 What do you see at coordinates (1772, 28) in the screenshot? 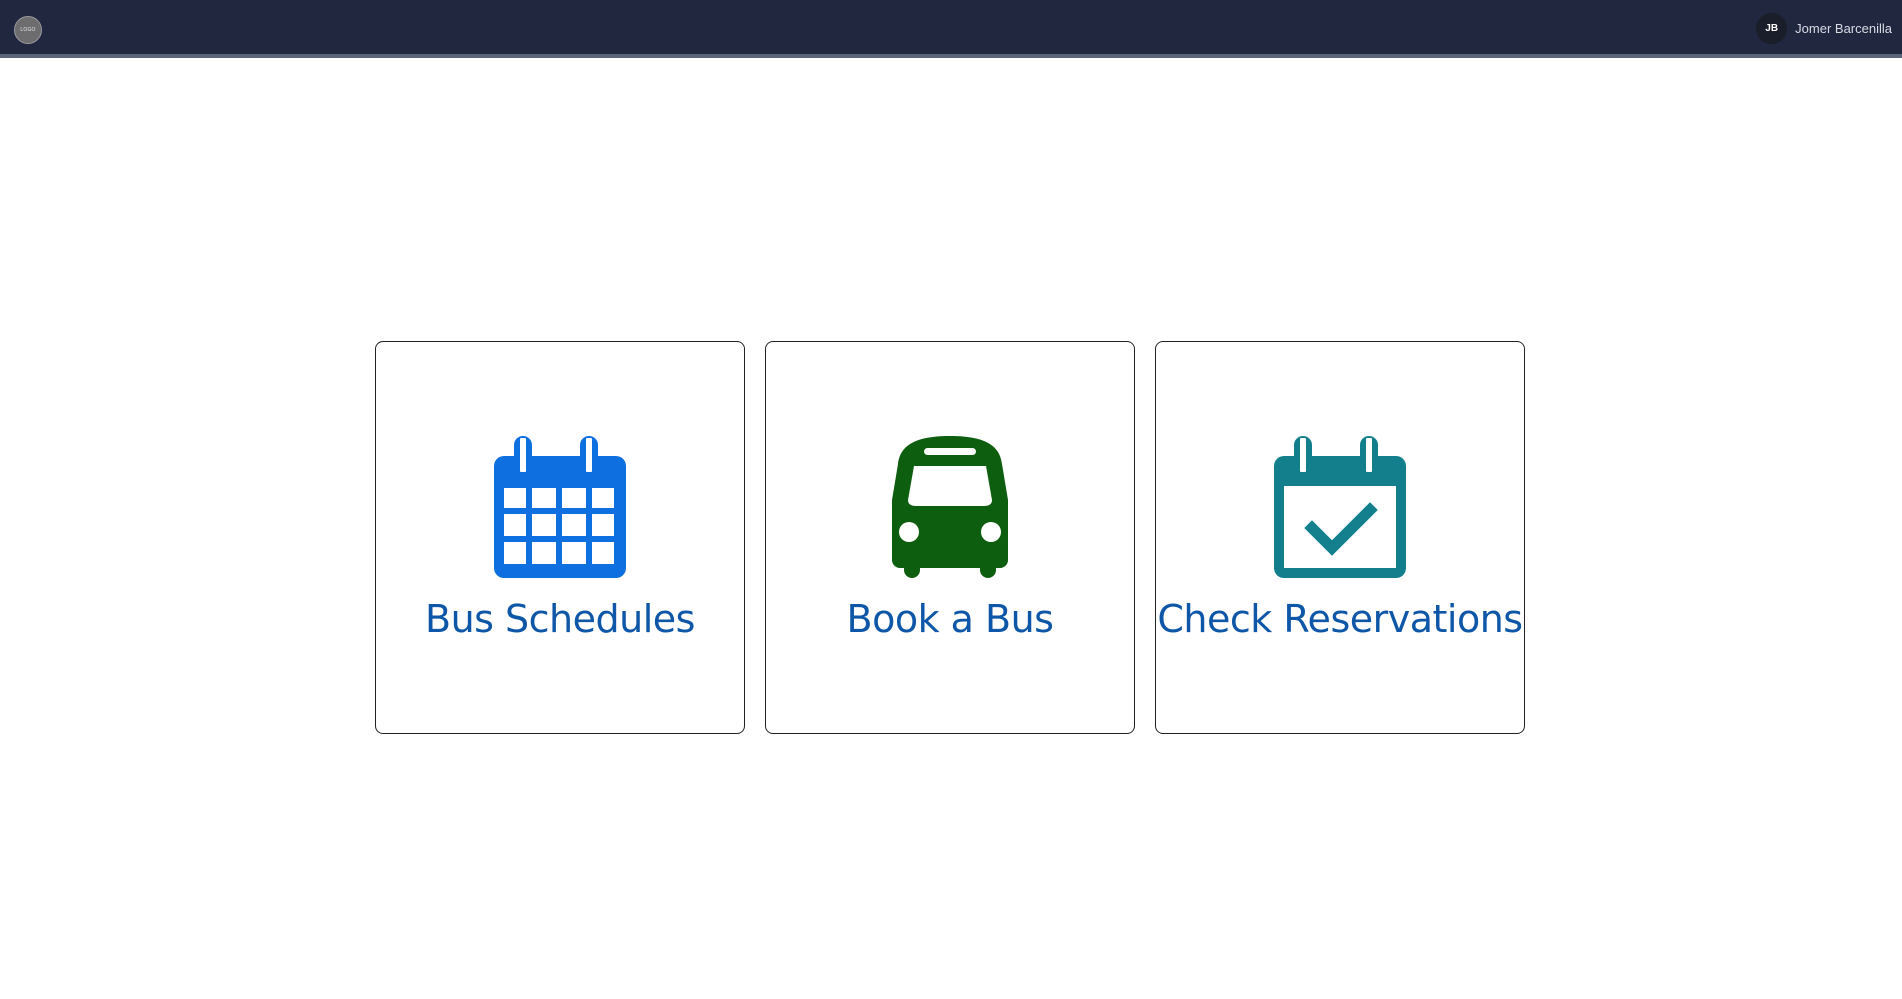
I see `avatar: JB` at bounding box center [1772, 28].